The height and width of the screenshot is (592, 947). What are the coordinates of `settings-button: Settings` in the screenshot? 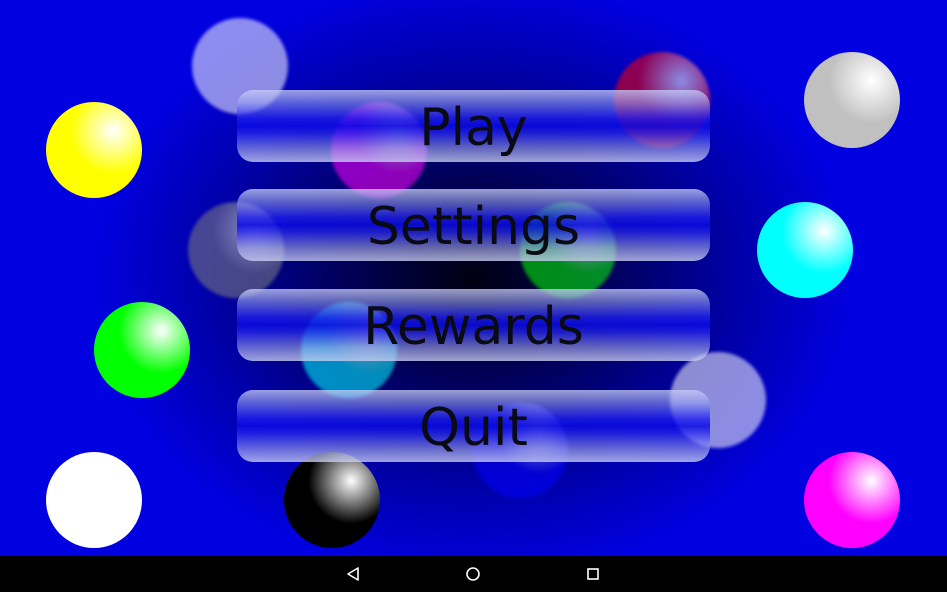 It's located at (473, 225).